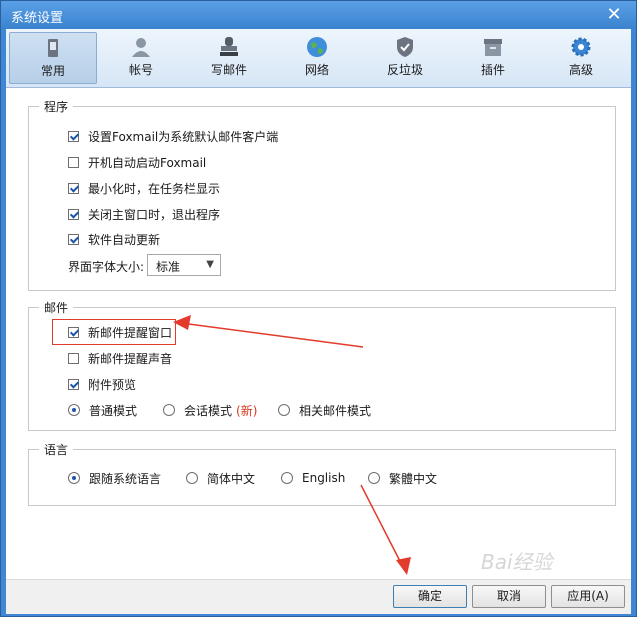  What do you see at coordinates (405, 58) in the screenshot?
I see `tab-antispam: 反垃圾` at bounding box center [405, 58].